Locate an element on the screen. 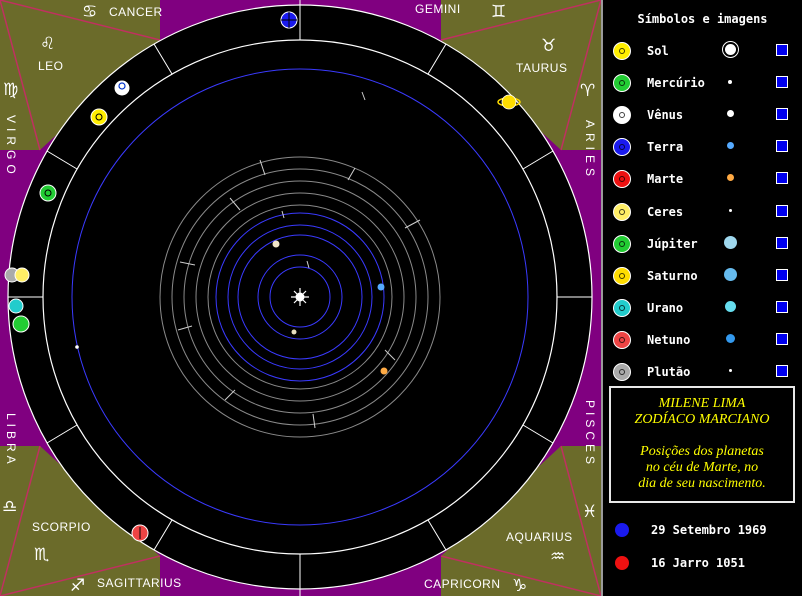  legend-label: Saturno is located at coordinates (672, 276).